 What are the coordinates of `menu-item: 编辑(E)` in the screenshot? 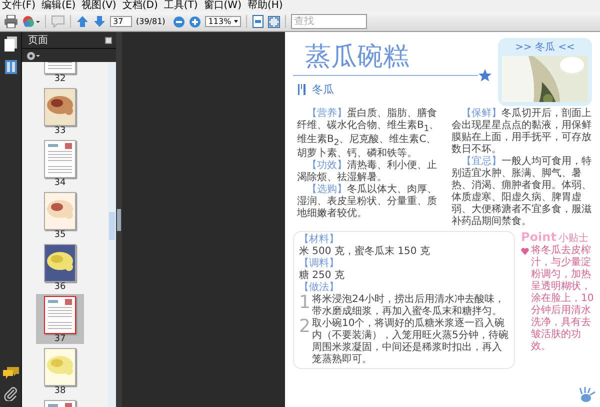 It's located at (59, 6).